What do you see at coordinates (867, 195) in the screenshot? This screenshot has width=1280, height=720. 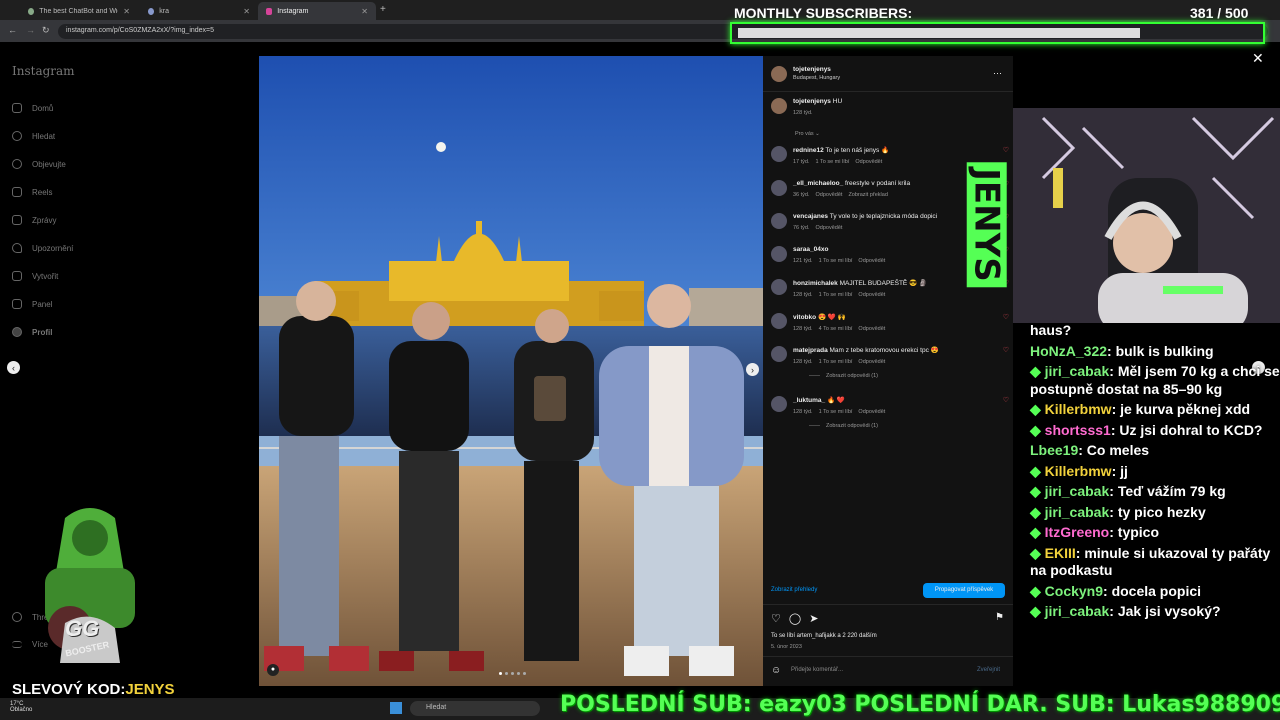 I see `translate-link: Zobrazit překlad` at bounding box center [867, 195].